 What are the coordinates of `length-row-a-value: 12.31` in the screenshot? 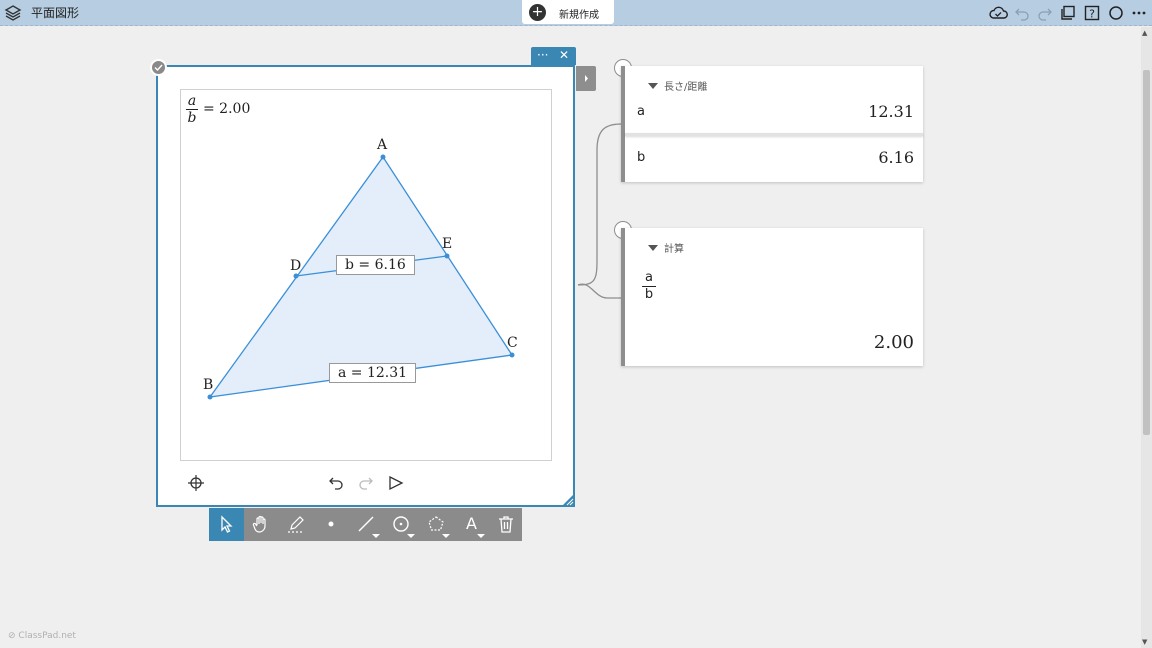 It's located at (891, 111).